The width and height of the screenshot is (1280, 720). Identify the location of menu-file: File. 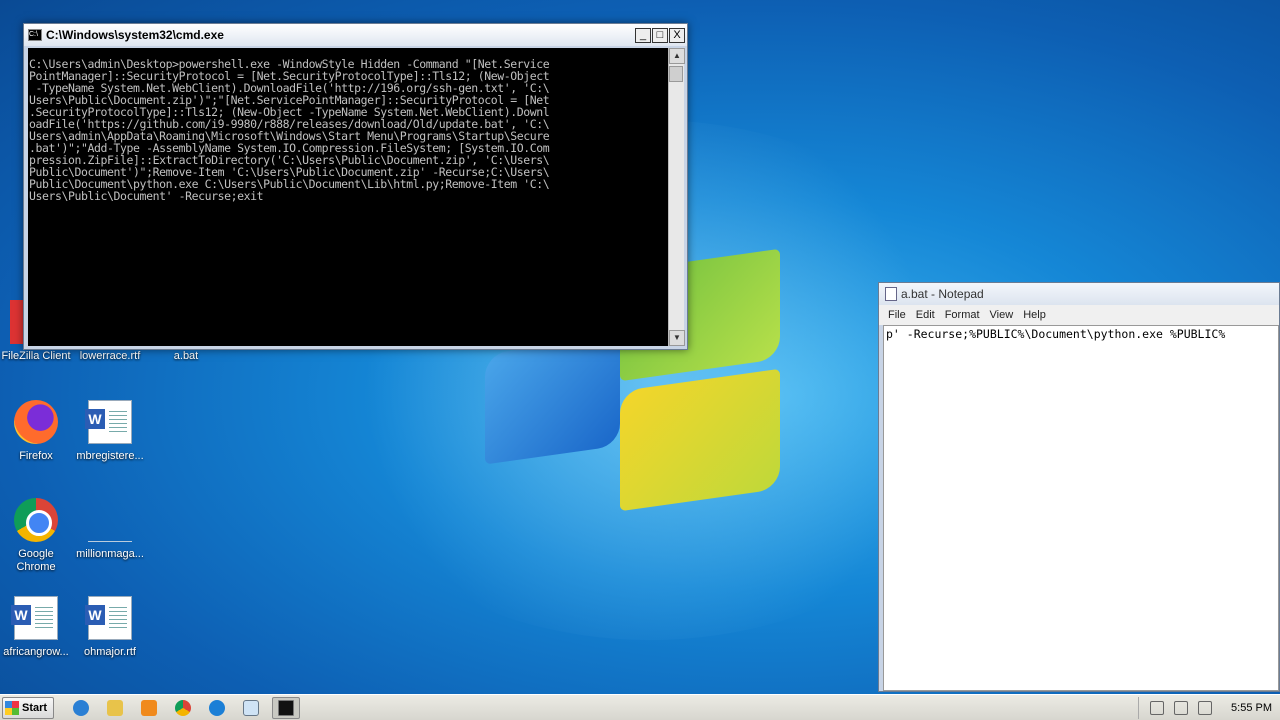
(897, 315).